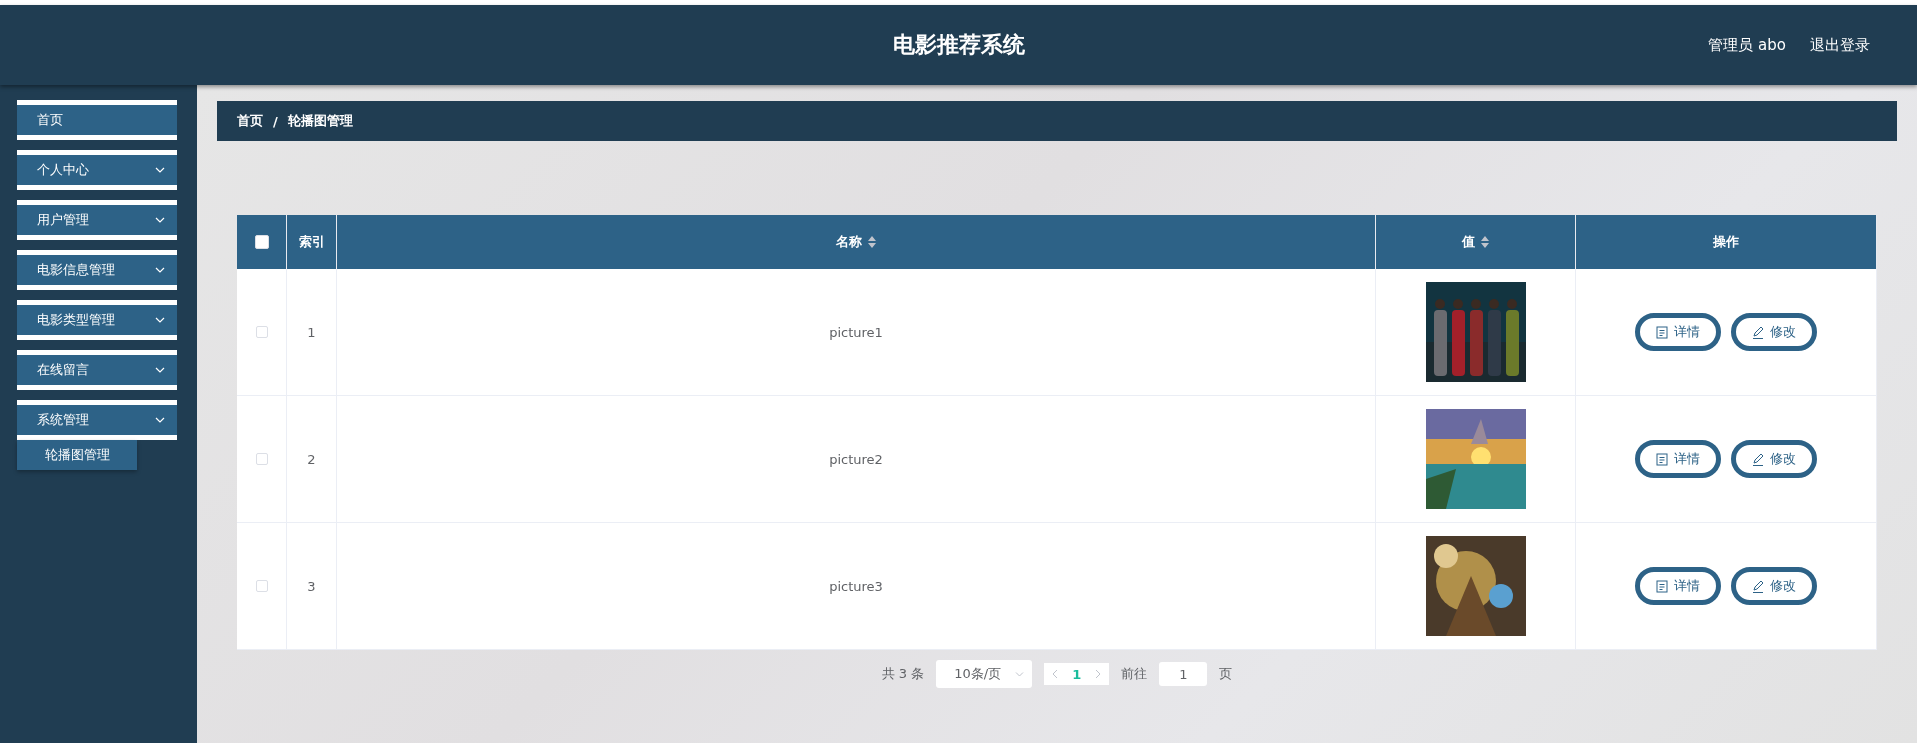  I want to click on column-header: 索引, so click(312, 242).